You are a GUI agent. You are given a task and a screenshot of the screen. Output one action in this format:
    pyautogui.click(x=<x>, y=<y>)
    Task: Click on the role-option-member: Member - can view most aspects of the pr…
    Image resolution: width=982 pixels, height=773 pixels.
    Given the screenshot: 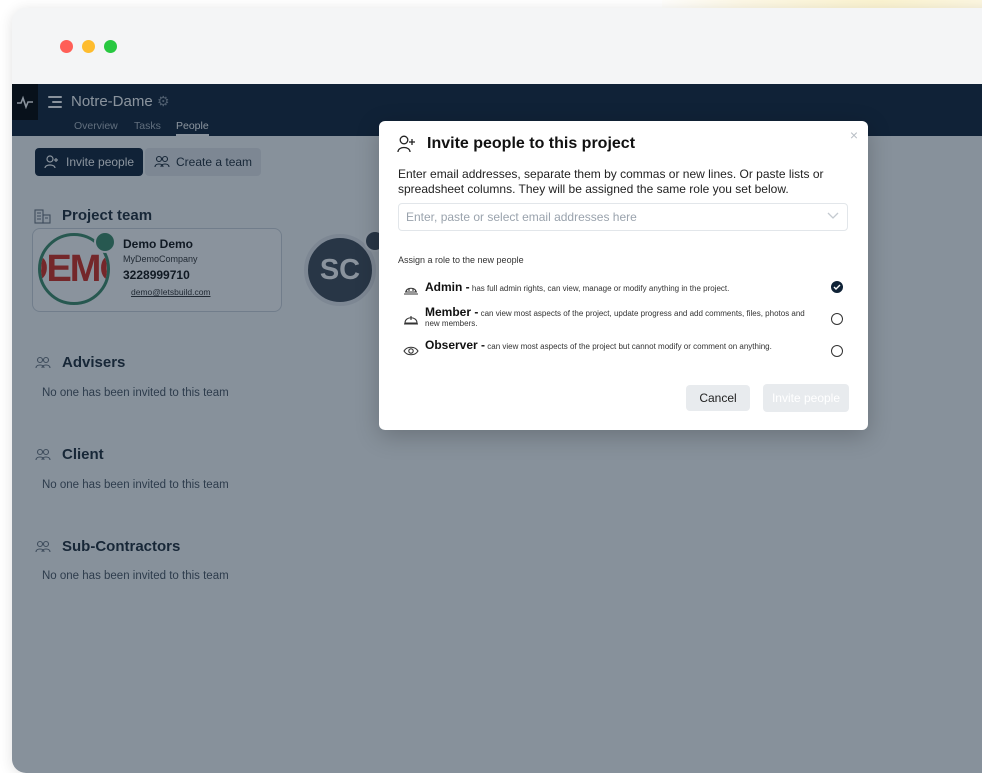 What is the action you would take?
    pyautogui.click(x=623, y=318)
    